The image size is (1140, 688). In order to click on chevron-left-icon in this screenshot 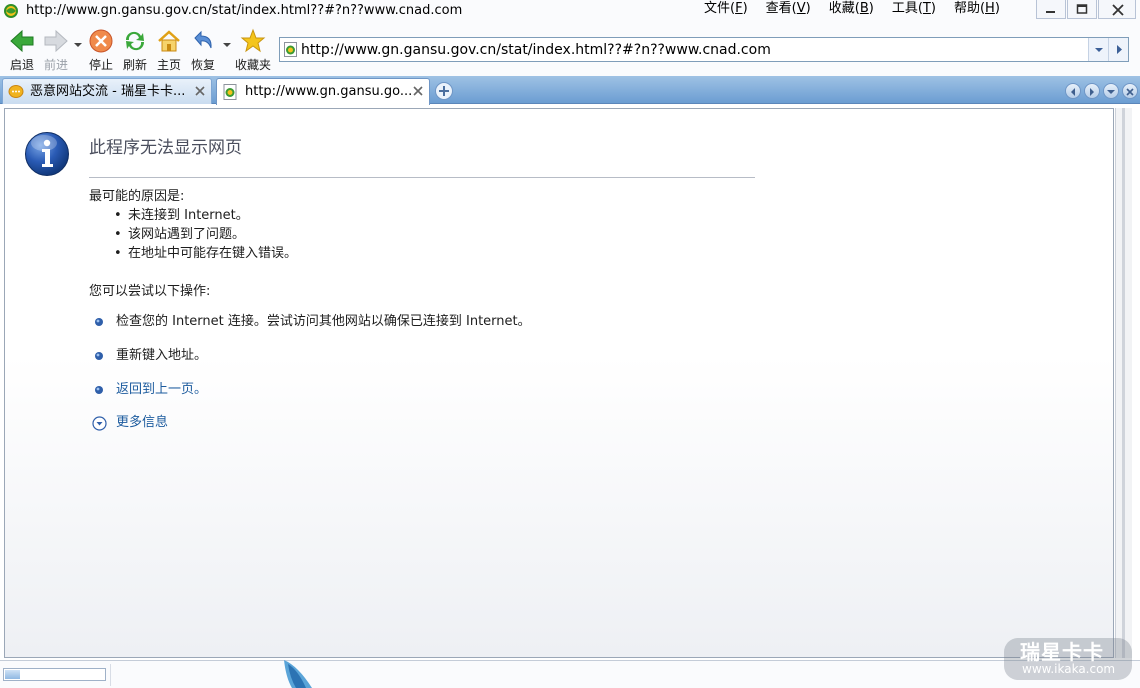, I will do `click(1073, 92)`.